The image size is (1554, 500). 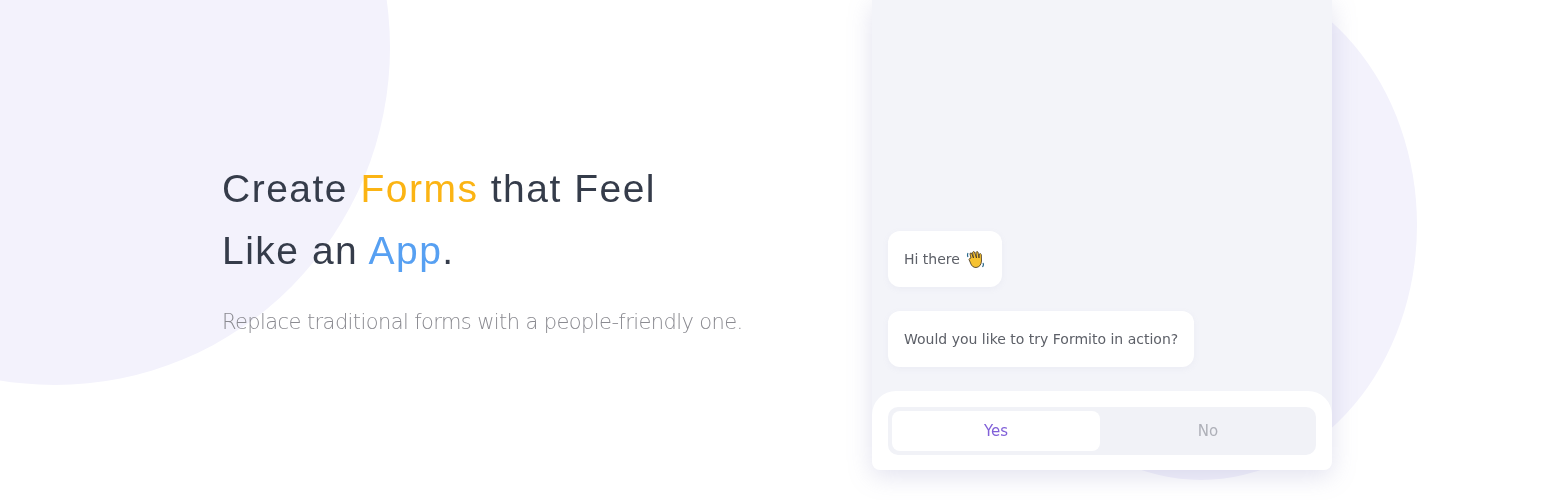 What do you see at coordinates (975, 259) in the screenshot?
I see `waving-hand-icon` at bounding box center [975, 259].